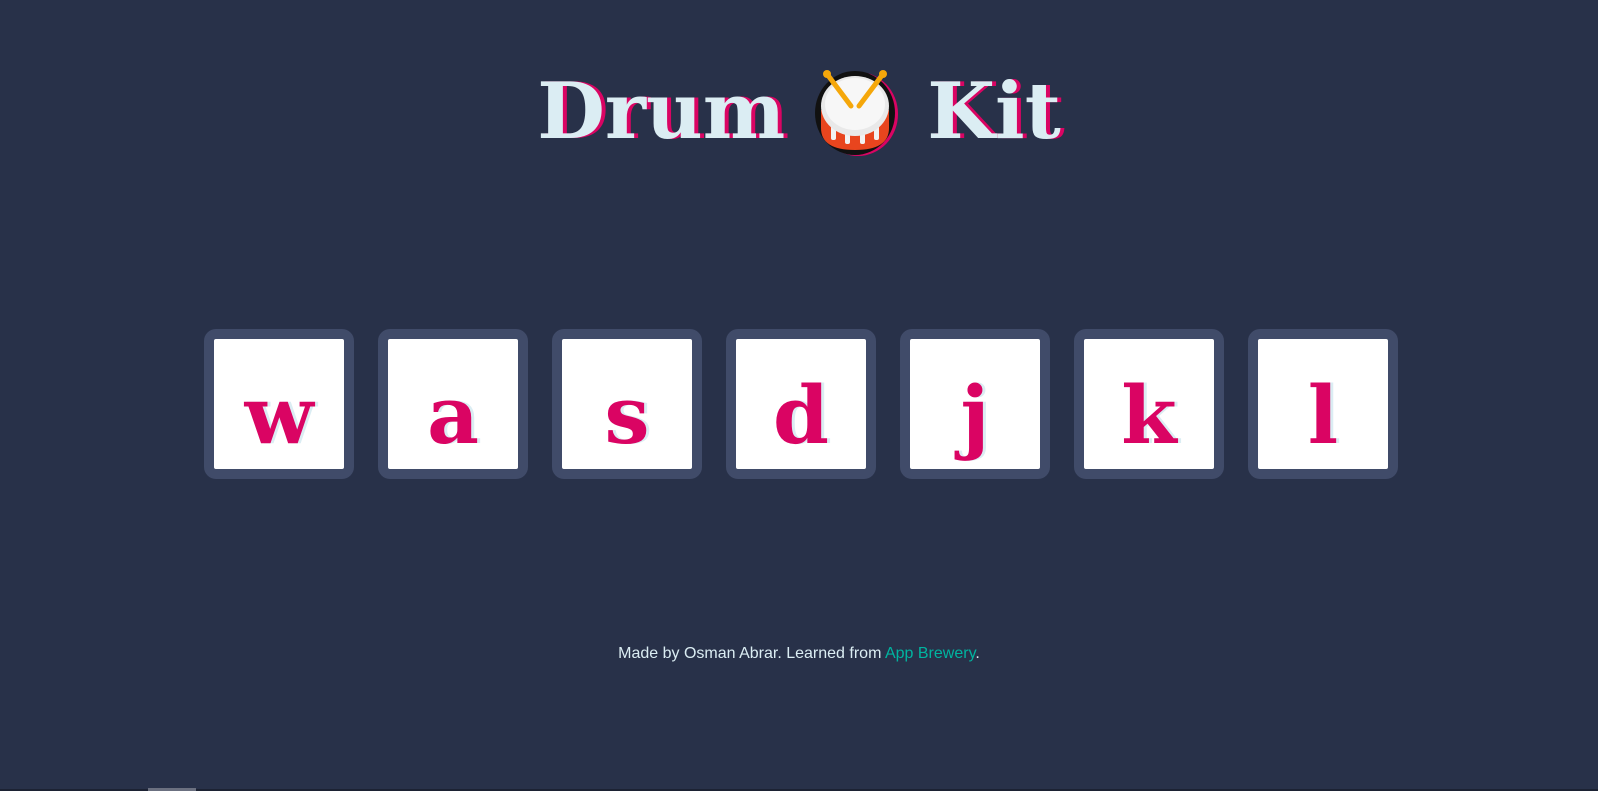  I want to click on page-title: Drum Kit, so click(799, 112).